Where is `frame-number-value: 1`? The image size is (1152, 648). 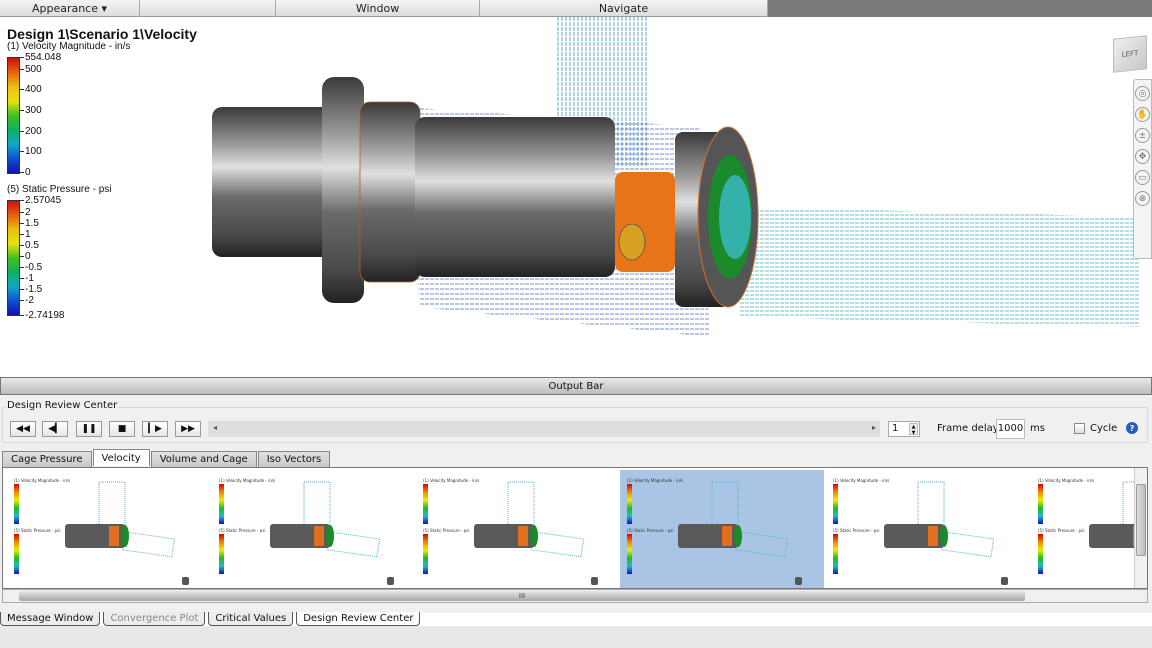
frame-number-value: 1 is located at coordinates (895, 428).